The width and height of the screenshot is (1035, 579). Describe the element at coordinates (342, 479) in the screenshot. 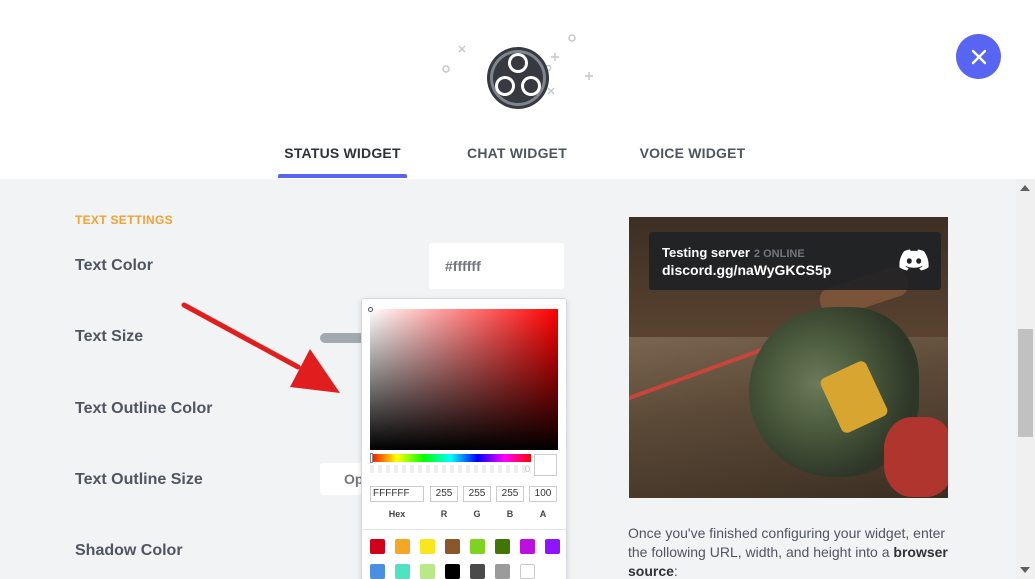

I see `text-outline-size-button: Op` at that location.